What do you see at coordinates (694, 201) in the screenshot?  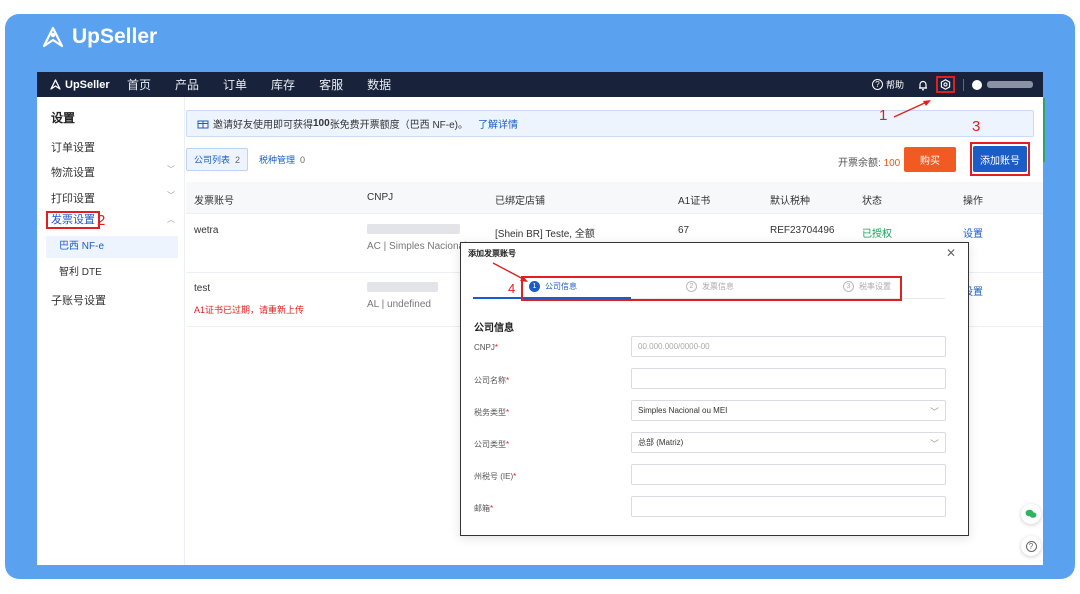 I see `column-header: A1证书` at bounding box center [694, 201].